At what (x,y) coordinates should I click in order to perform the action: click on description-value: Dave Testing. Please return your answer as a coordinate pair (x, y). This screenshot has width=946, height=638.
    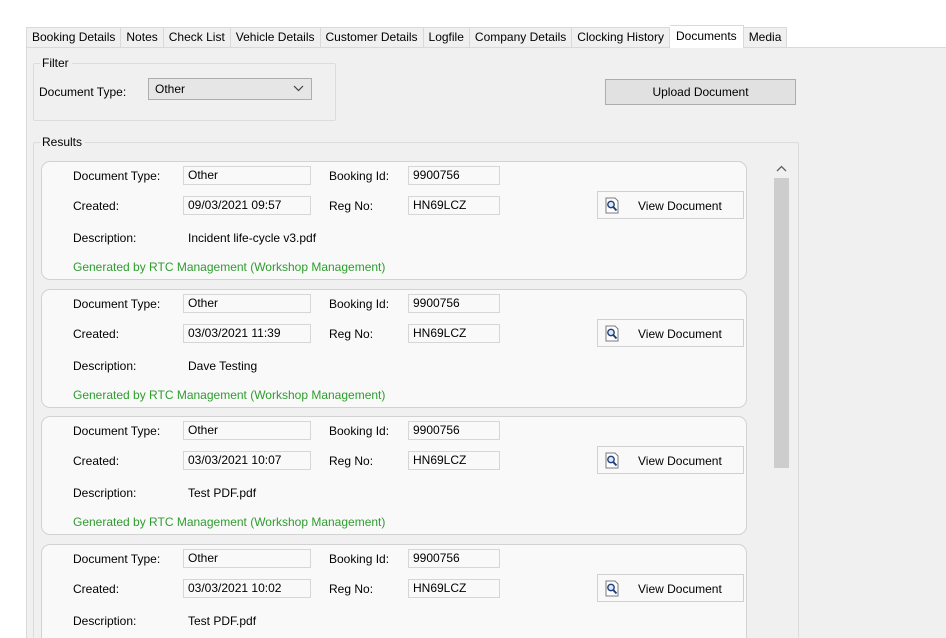
    Looking at the image, I should click on (223, 366).